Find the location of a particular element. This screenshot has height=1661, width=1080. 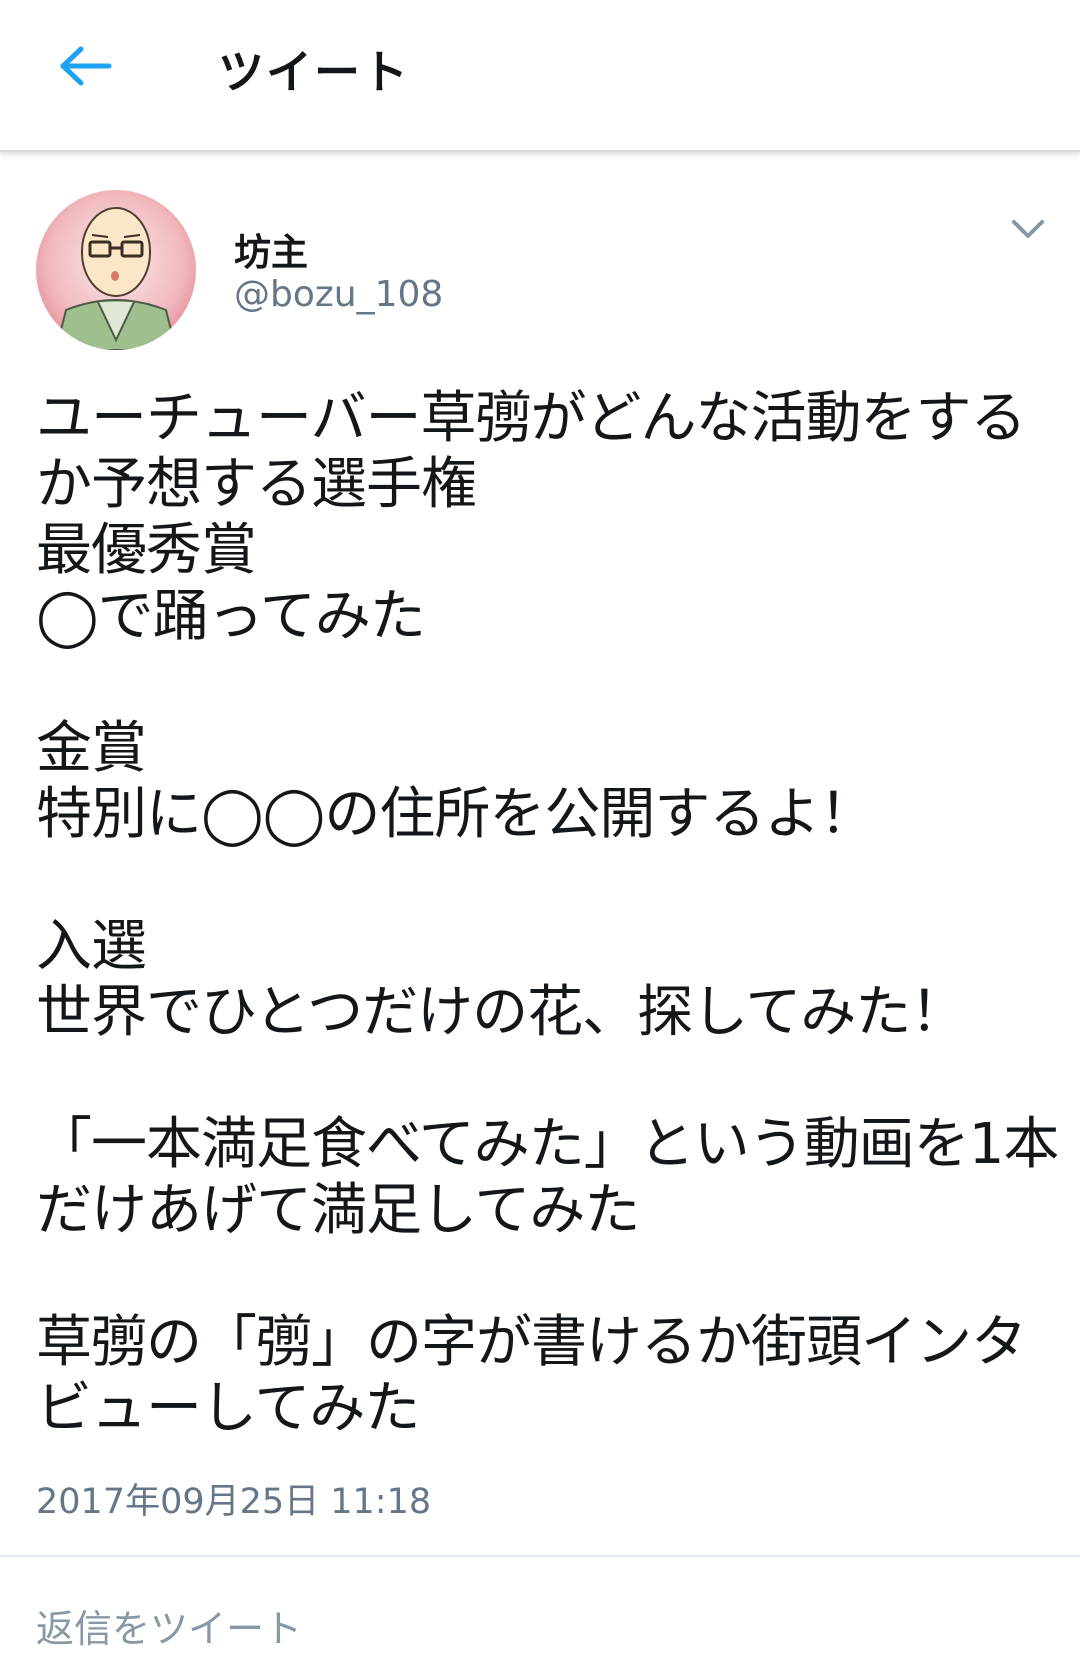

tweet-timestamp: 2017年09月25日 11:18 is located at coordinates (233, 1498).